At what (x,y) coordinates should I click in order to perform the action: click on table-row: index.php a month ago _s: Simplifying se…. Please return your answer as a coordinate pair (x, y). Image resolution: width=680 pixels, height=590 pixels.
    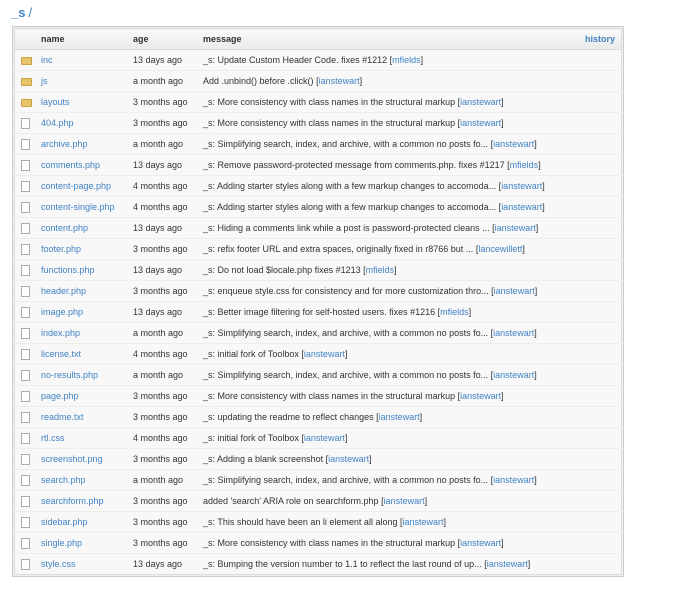
    Looking at the image, I should click on (318, 333).